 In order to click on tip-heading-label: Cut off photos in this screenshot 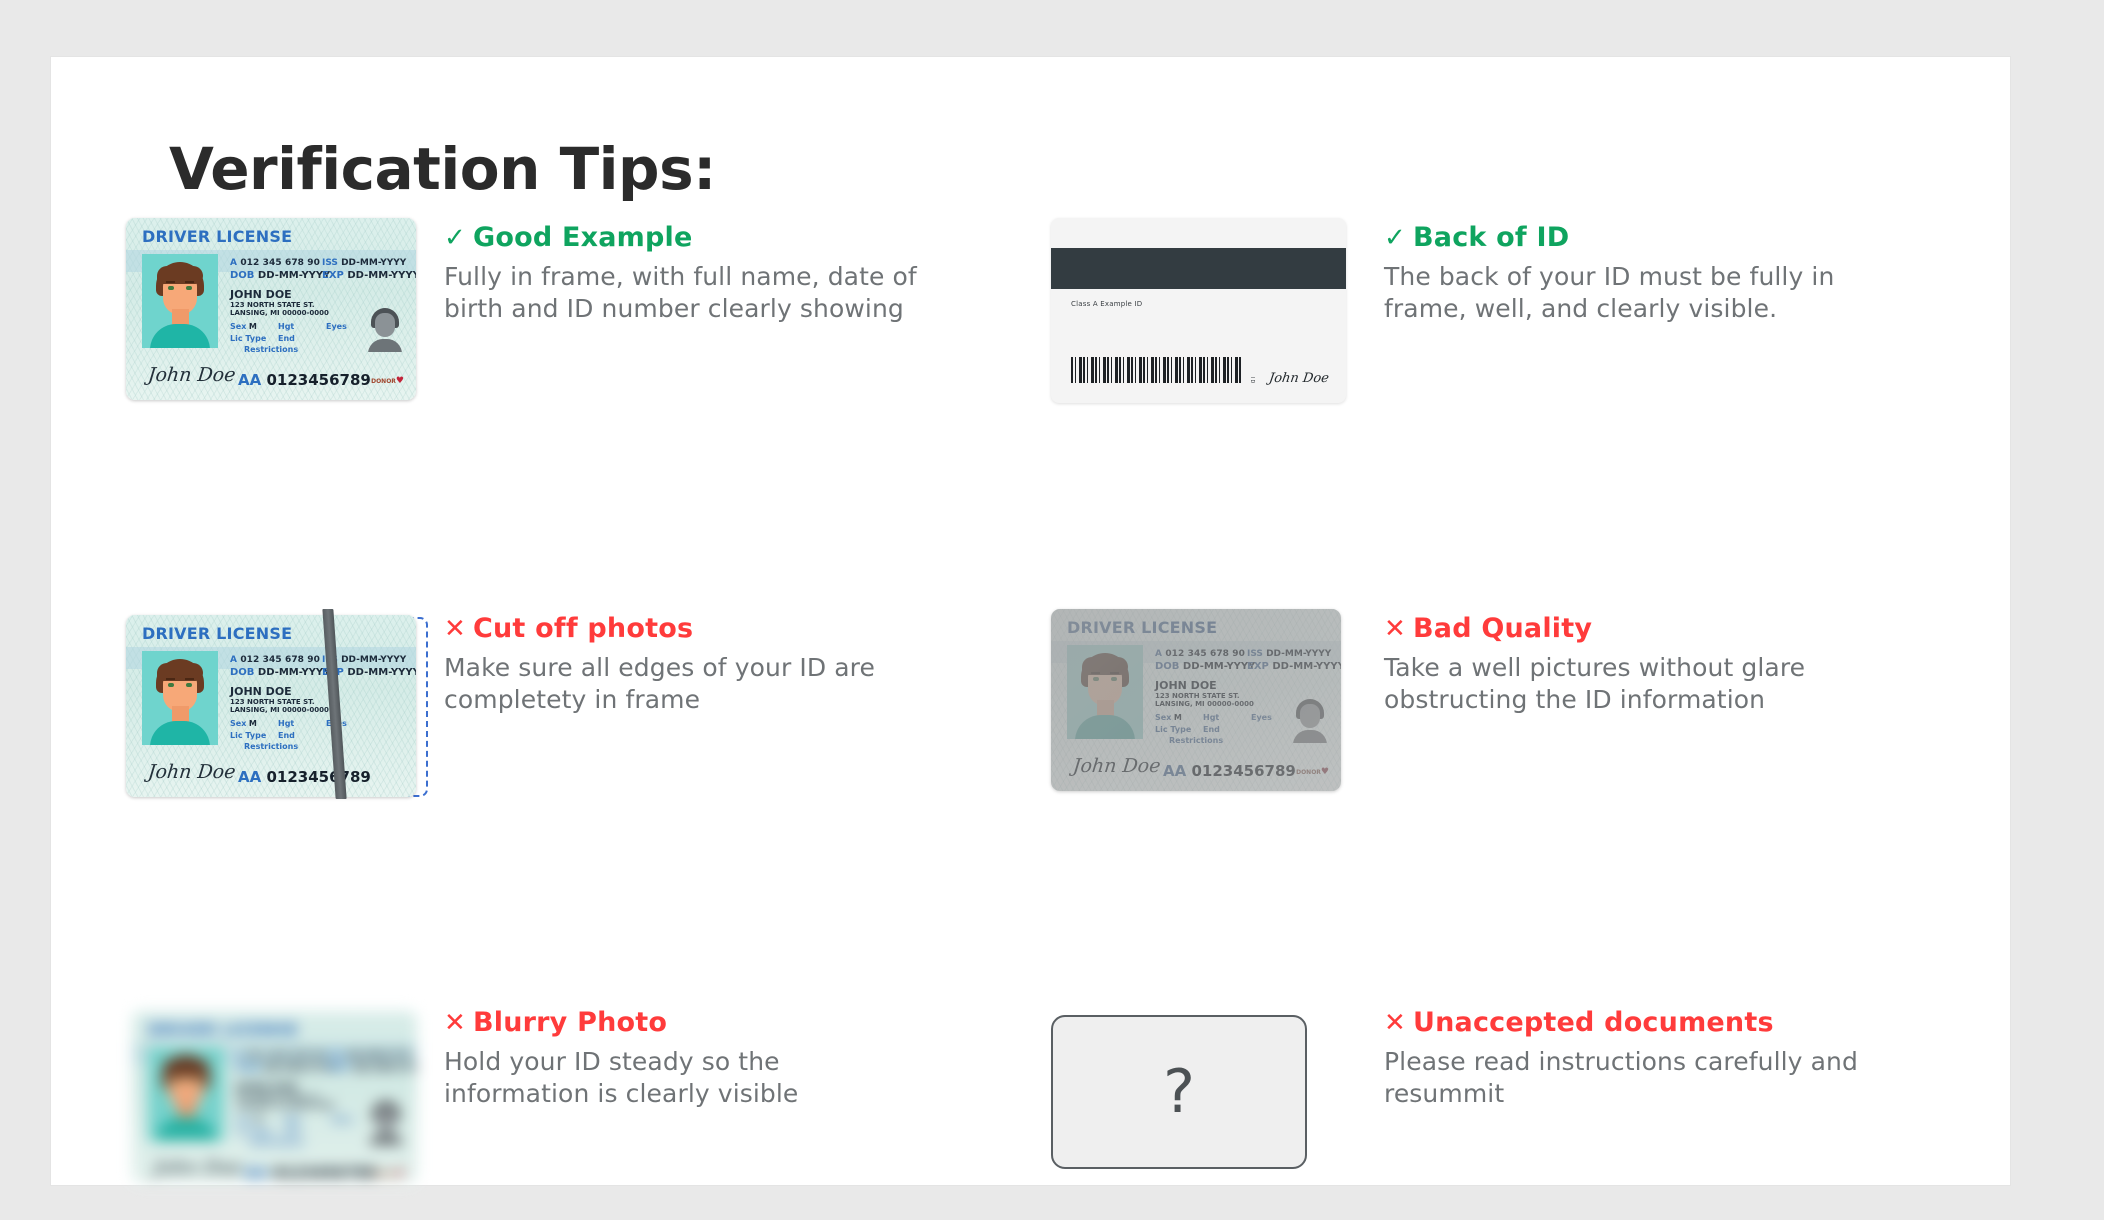, I will do `click(583, 628)`.